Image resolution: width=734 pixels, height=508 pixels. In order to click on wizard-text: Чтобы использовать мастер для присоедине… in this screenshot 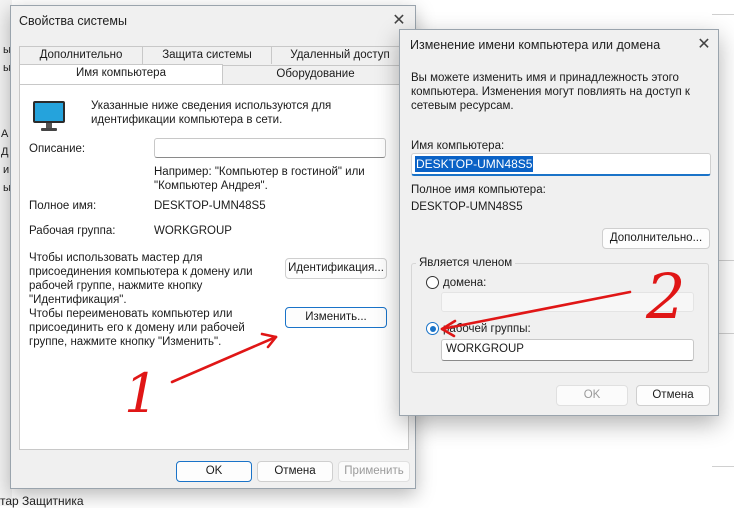, I will do `click(141, 279)`.